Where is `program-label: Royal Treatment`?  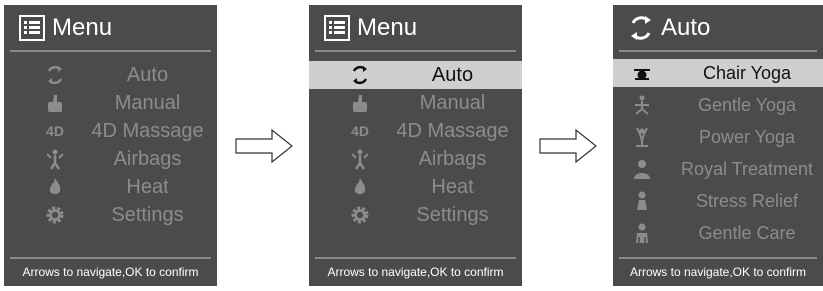
program-label: Royal Treatment is located at coordinates (747, 169).